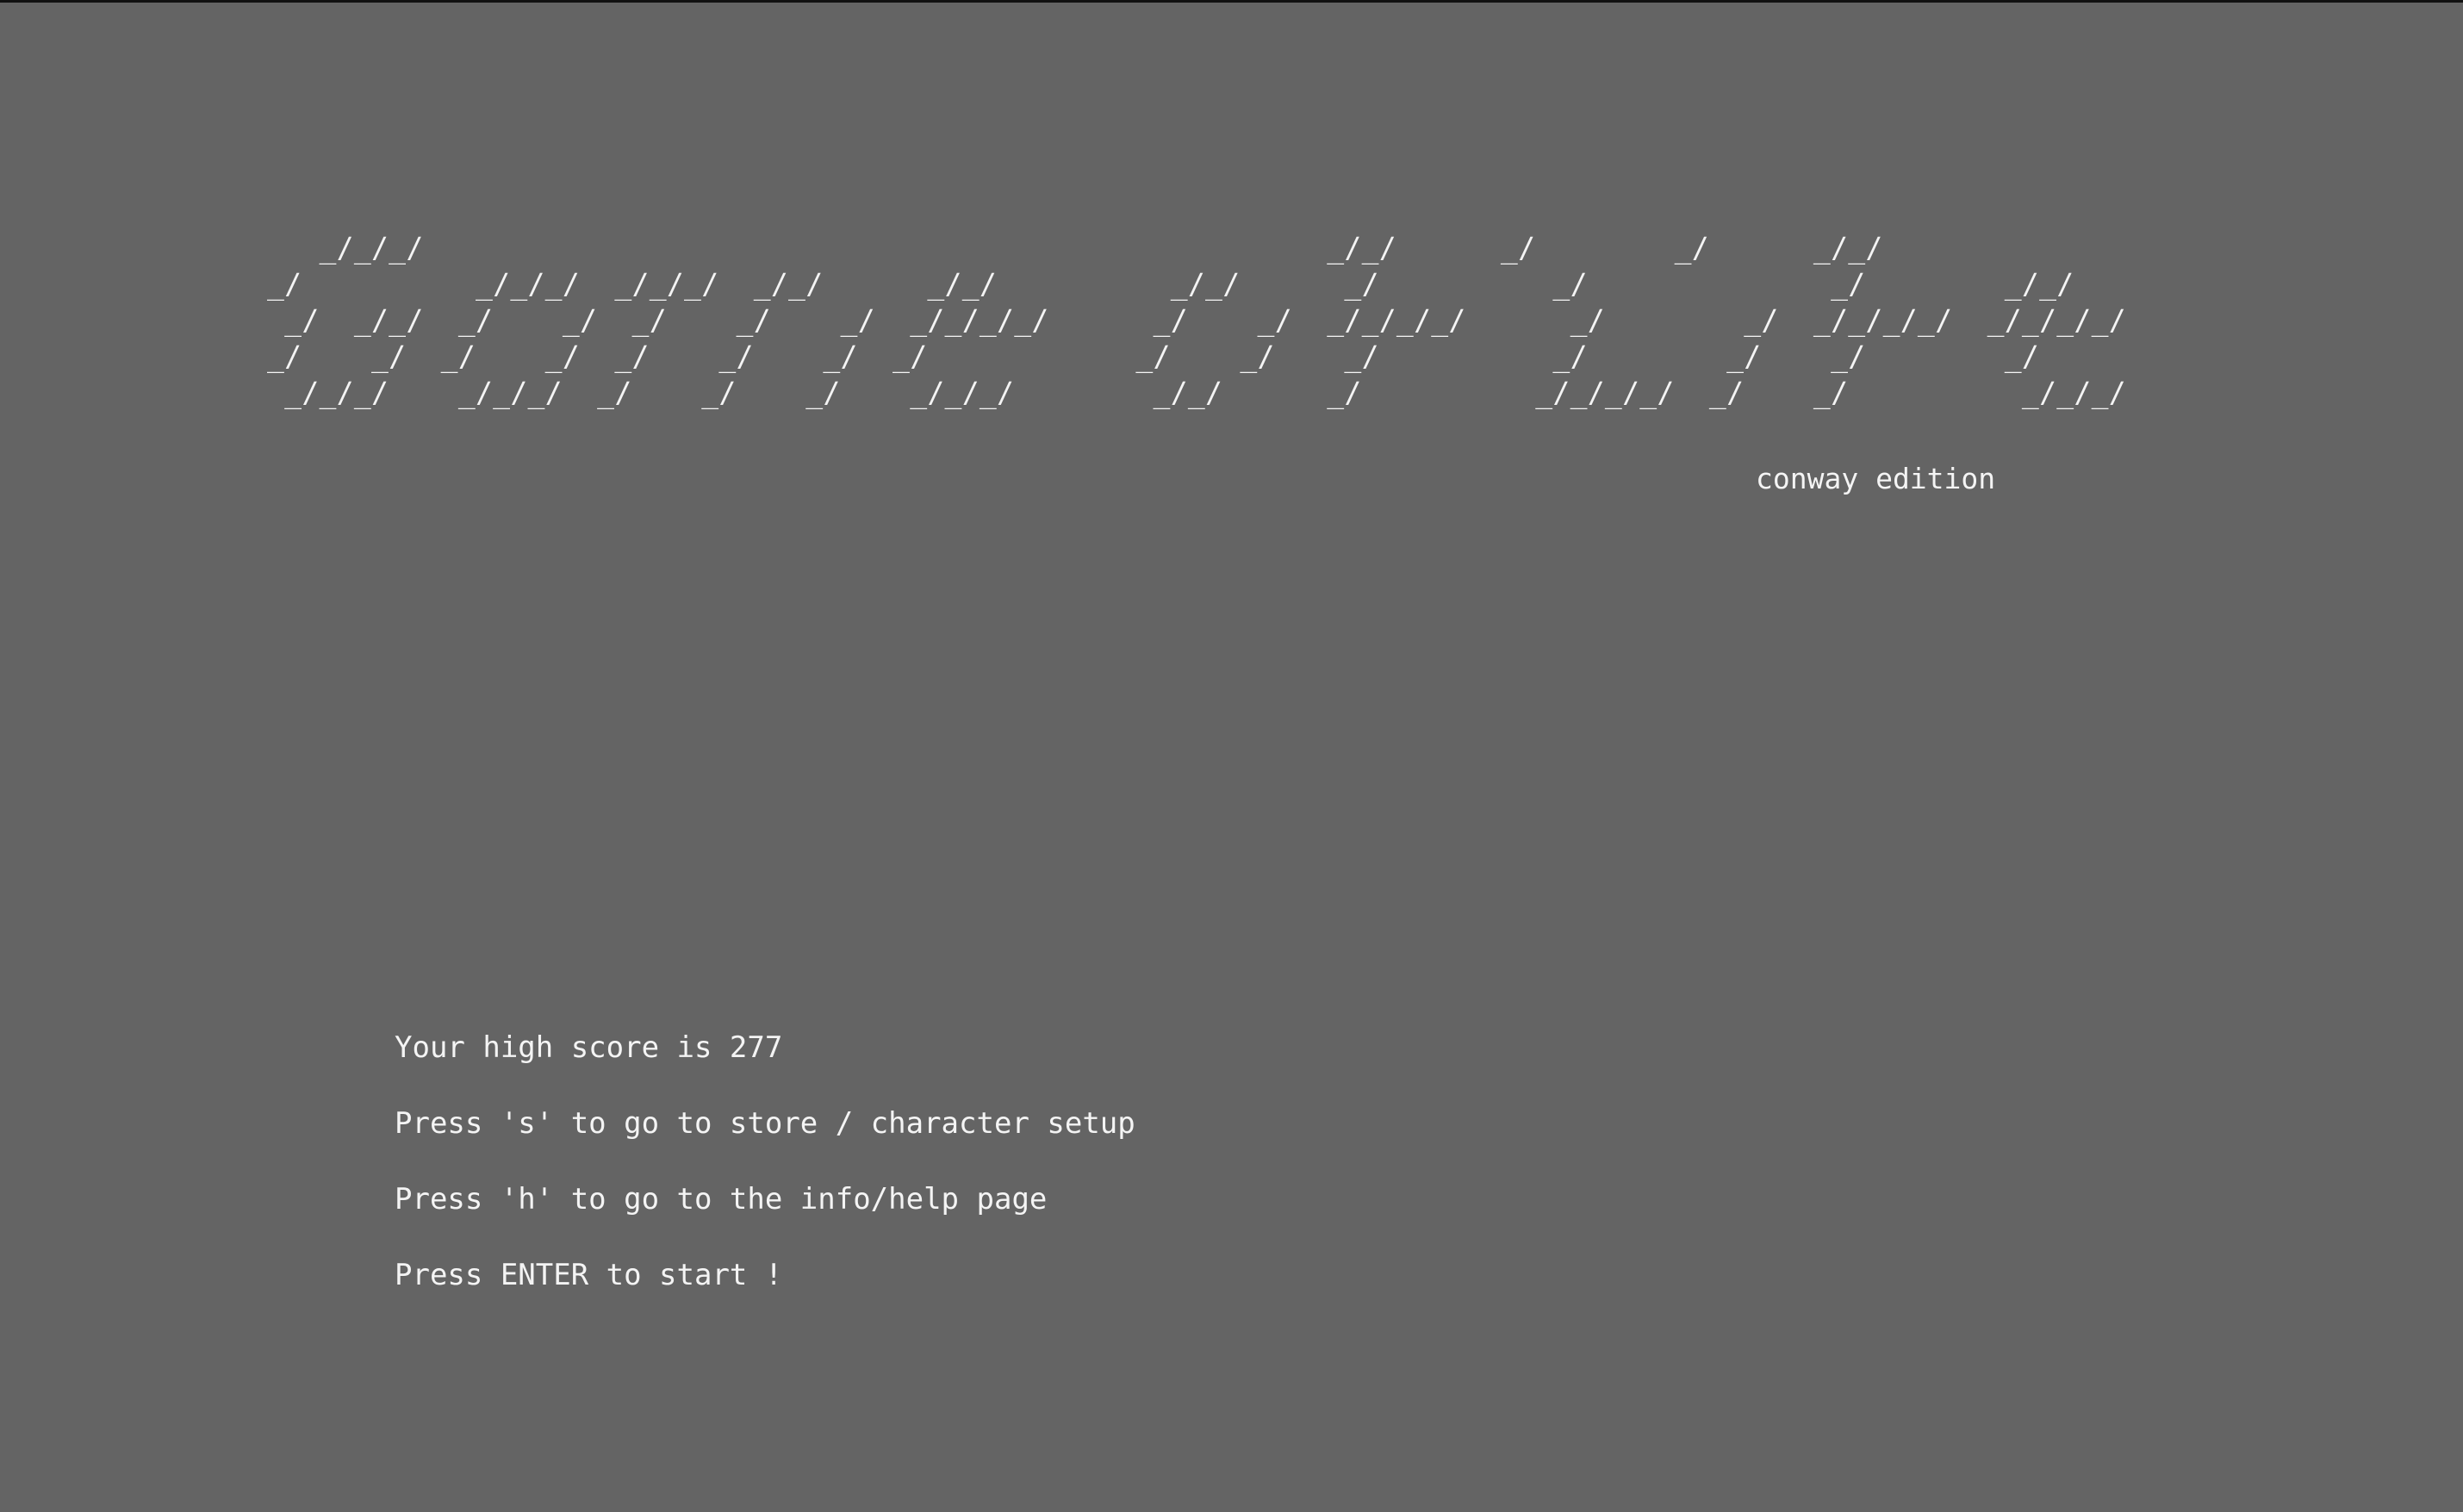  I want to click on logo-line: _/_/_/ _/_/ _/ _/ _/_/, so click(1075, 248).